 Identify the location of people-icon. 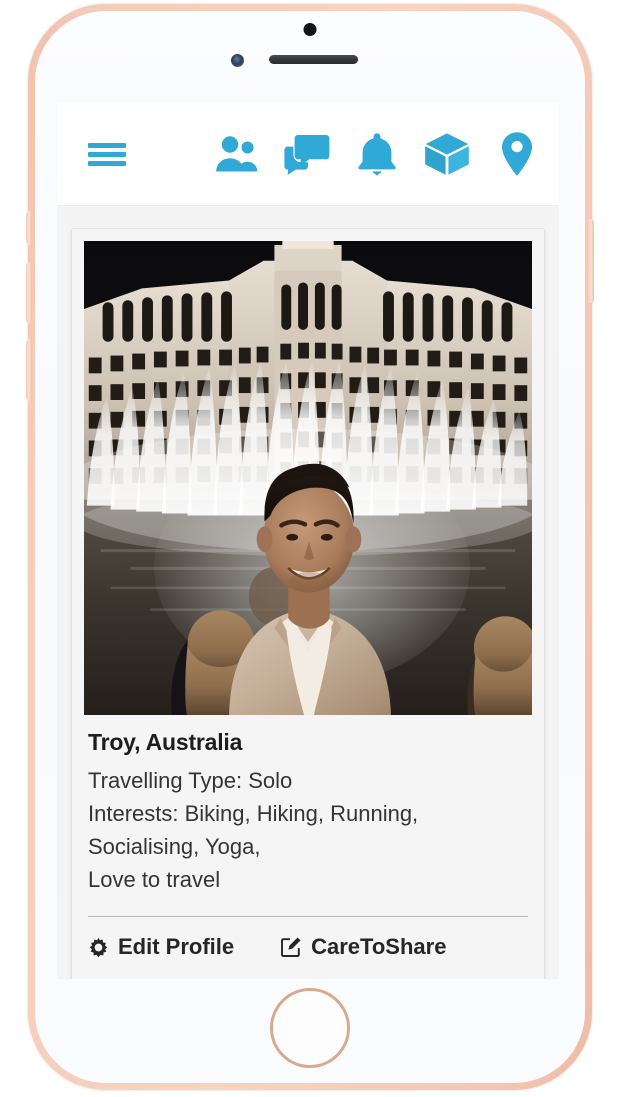
(237, 154).